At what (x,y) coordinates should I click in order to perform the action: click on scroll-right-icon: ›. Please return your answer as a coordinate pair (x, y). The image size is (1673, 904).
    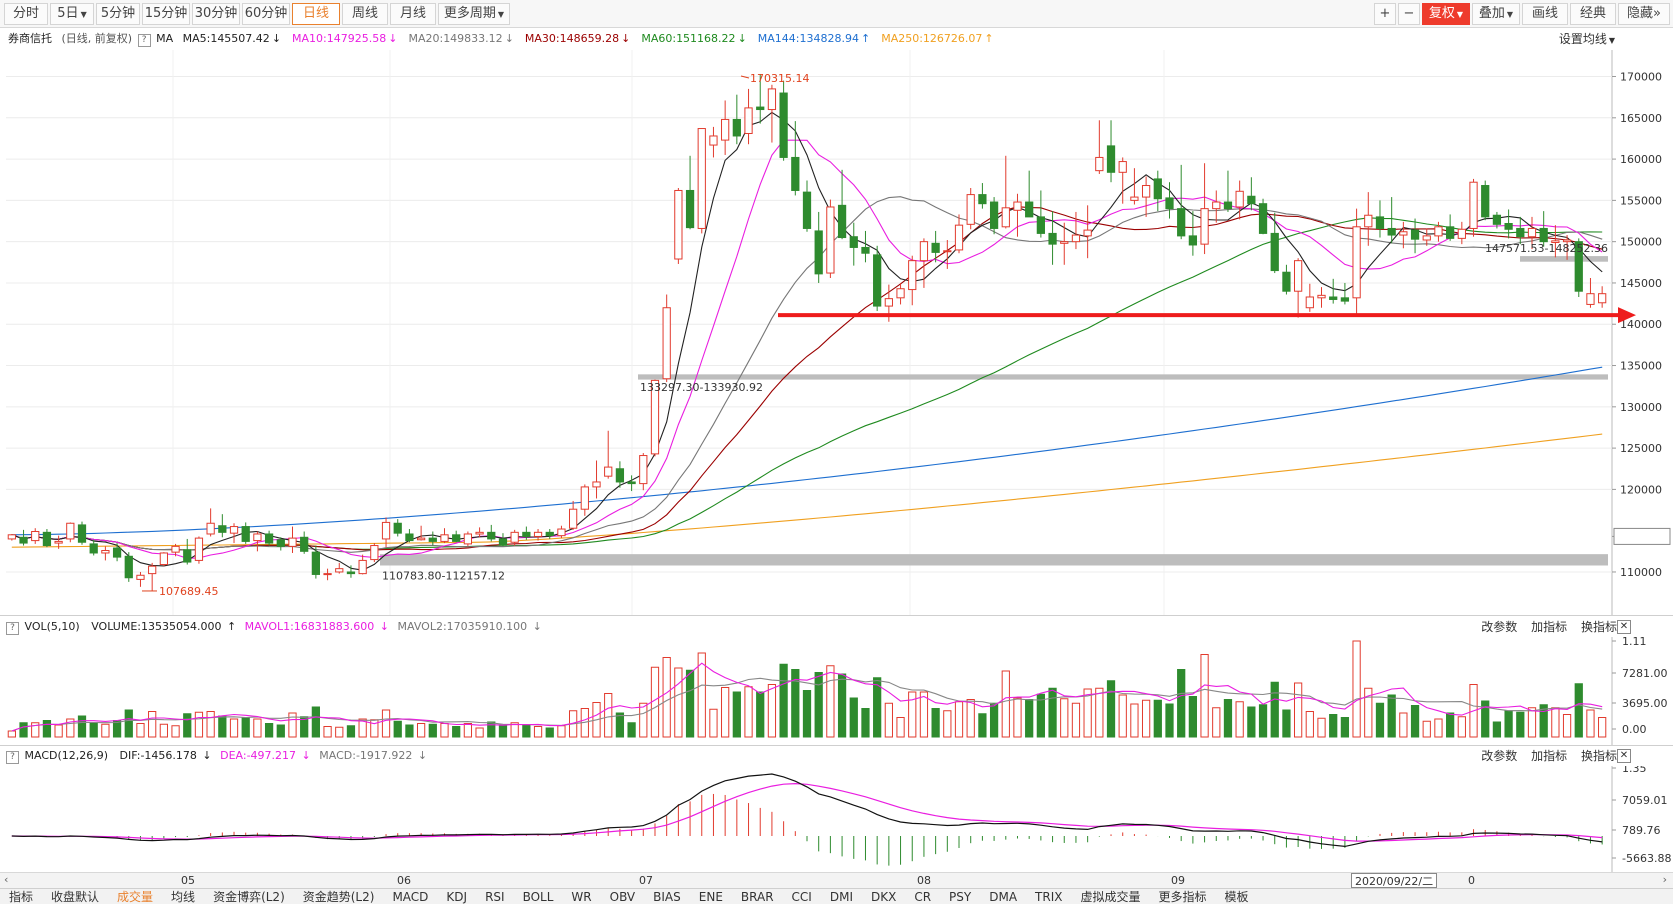
    Looking at the image, I should click on (1665, 879).